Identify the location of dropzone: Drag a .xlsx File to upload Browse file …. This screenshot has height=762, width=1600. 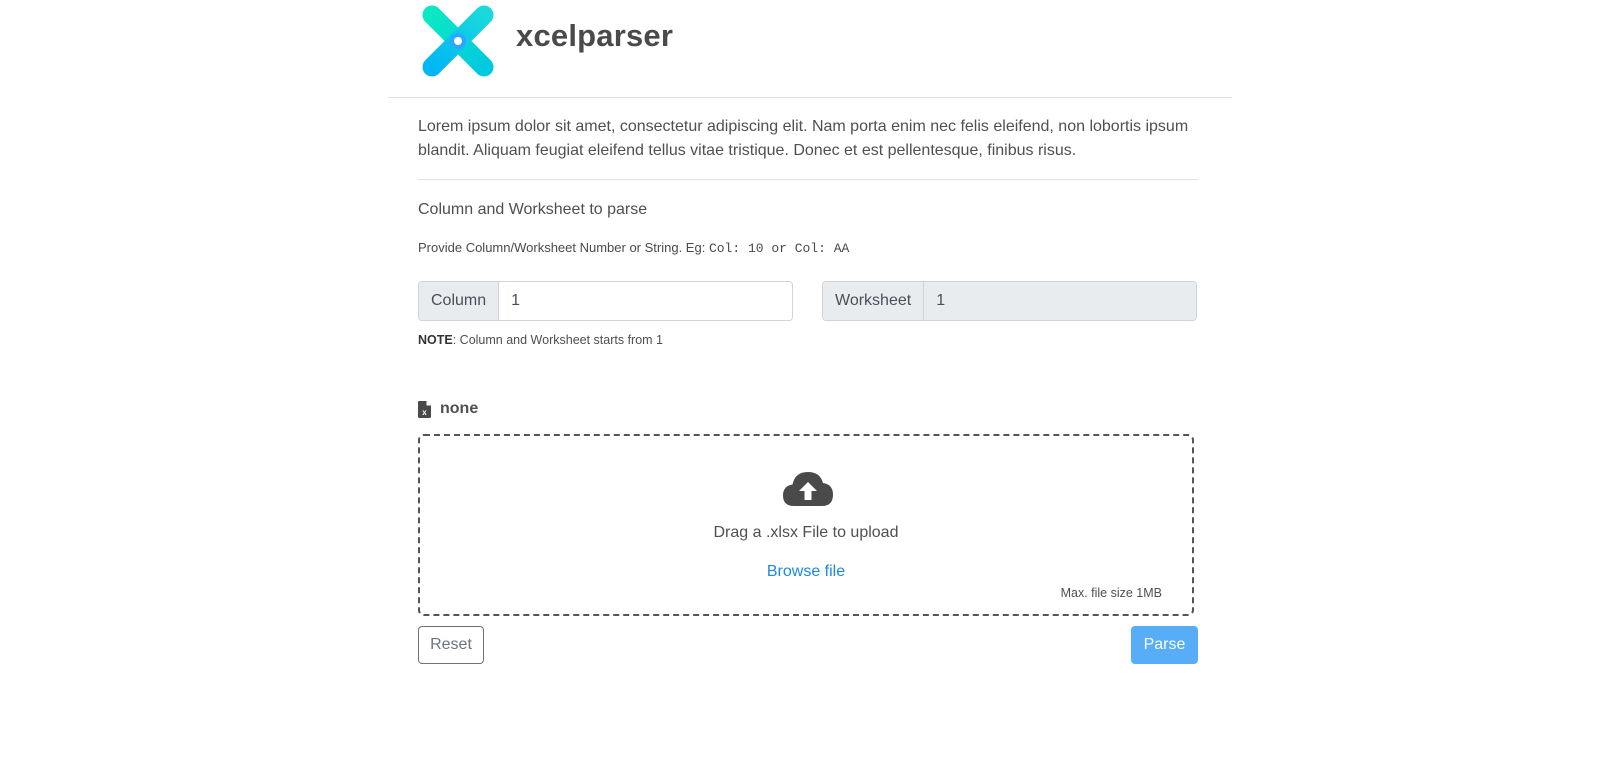
(806, 525).